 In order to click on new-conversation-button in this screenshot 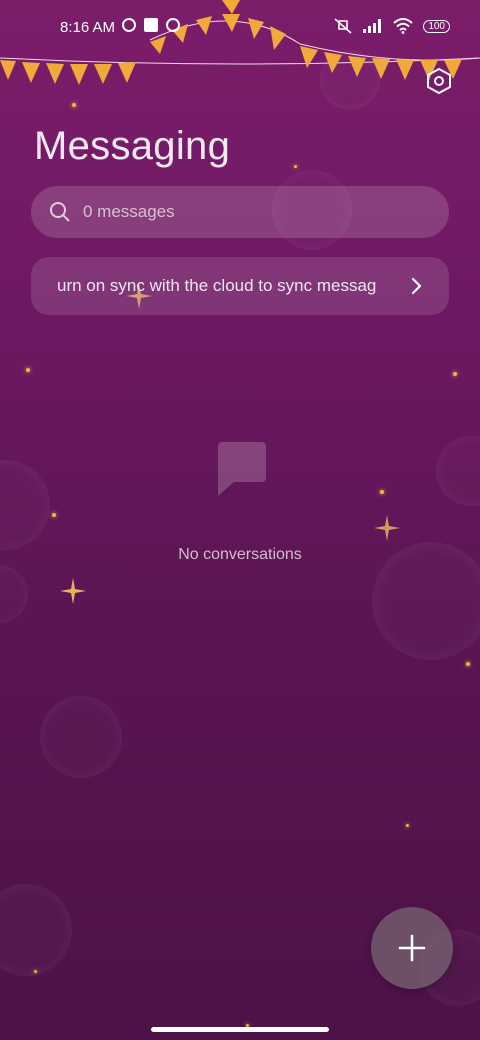, I will do `click(412, 948)`.